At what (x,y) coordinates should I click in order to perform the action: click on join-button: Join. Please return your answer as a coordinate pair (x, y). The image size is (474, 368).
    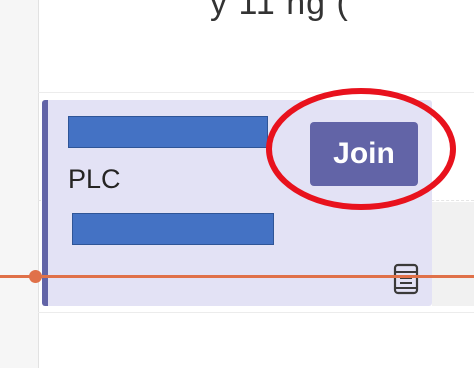
    Looking at the image, I should click on (364, 154).